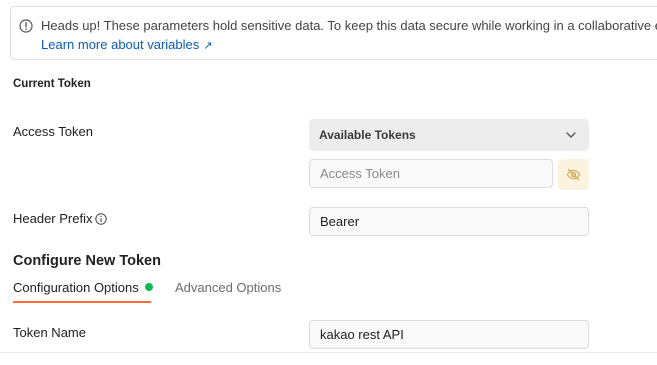 The width and height of the screenshot is (657, 365). I want to click on tab-configuration-options: Configuration Options, so click(83, 287).